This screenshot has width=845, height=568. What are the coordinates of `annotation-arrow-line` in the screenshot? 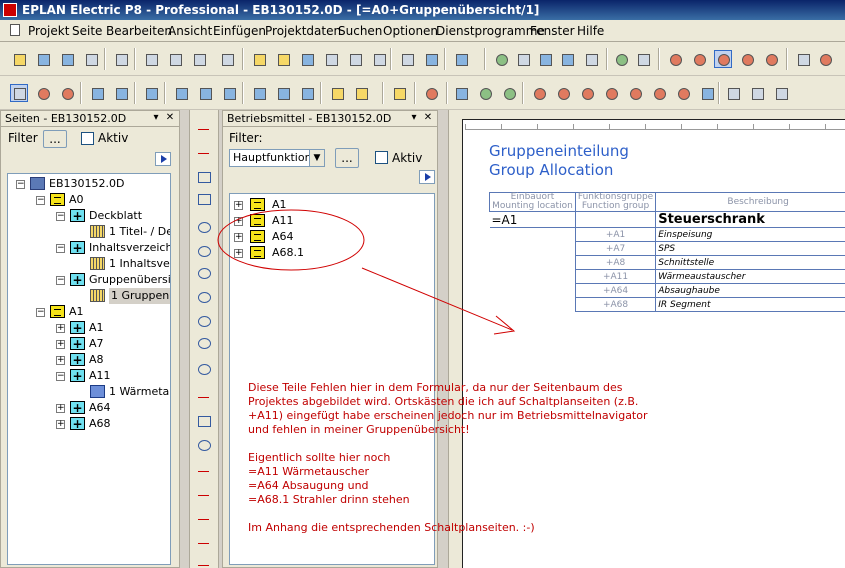 It's located at (437, 299).